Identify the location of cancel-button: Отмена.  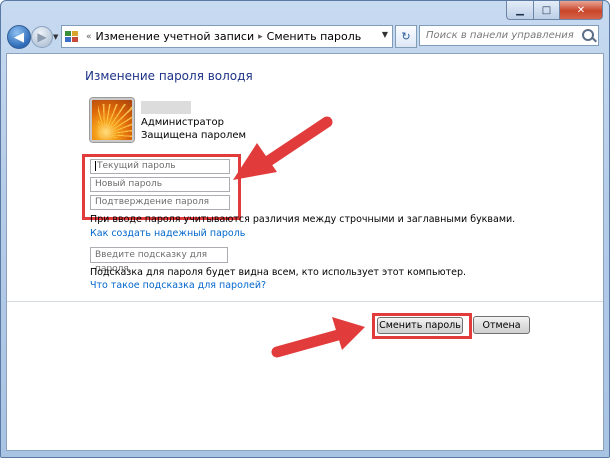
(501, 325).